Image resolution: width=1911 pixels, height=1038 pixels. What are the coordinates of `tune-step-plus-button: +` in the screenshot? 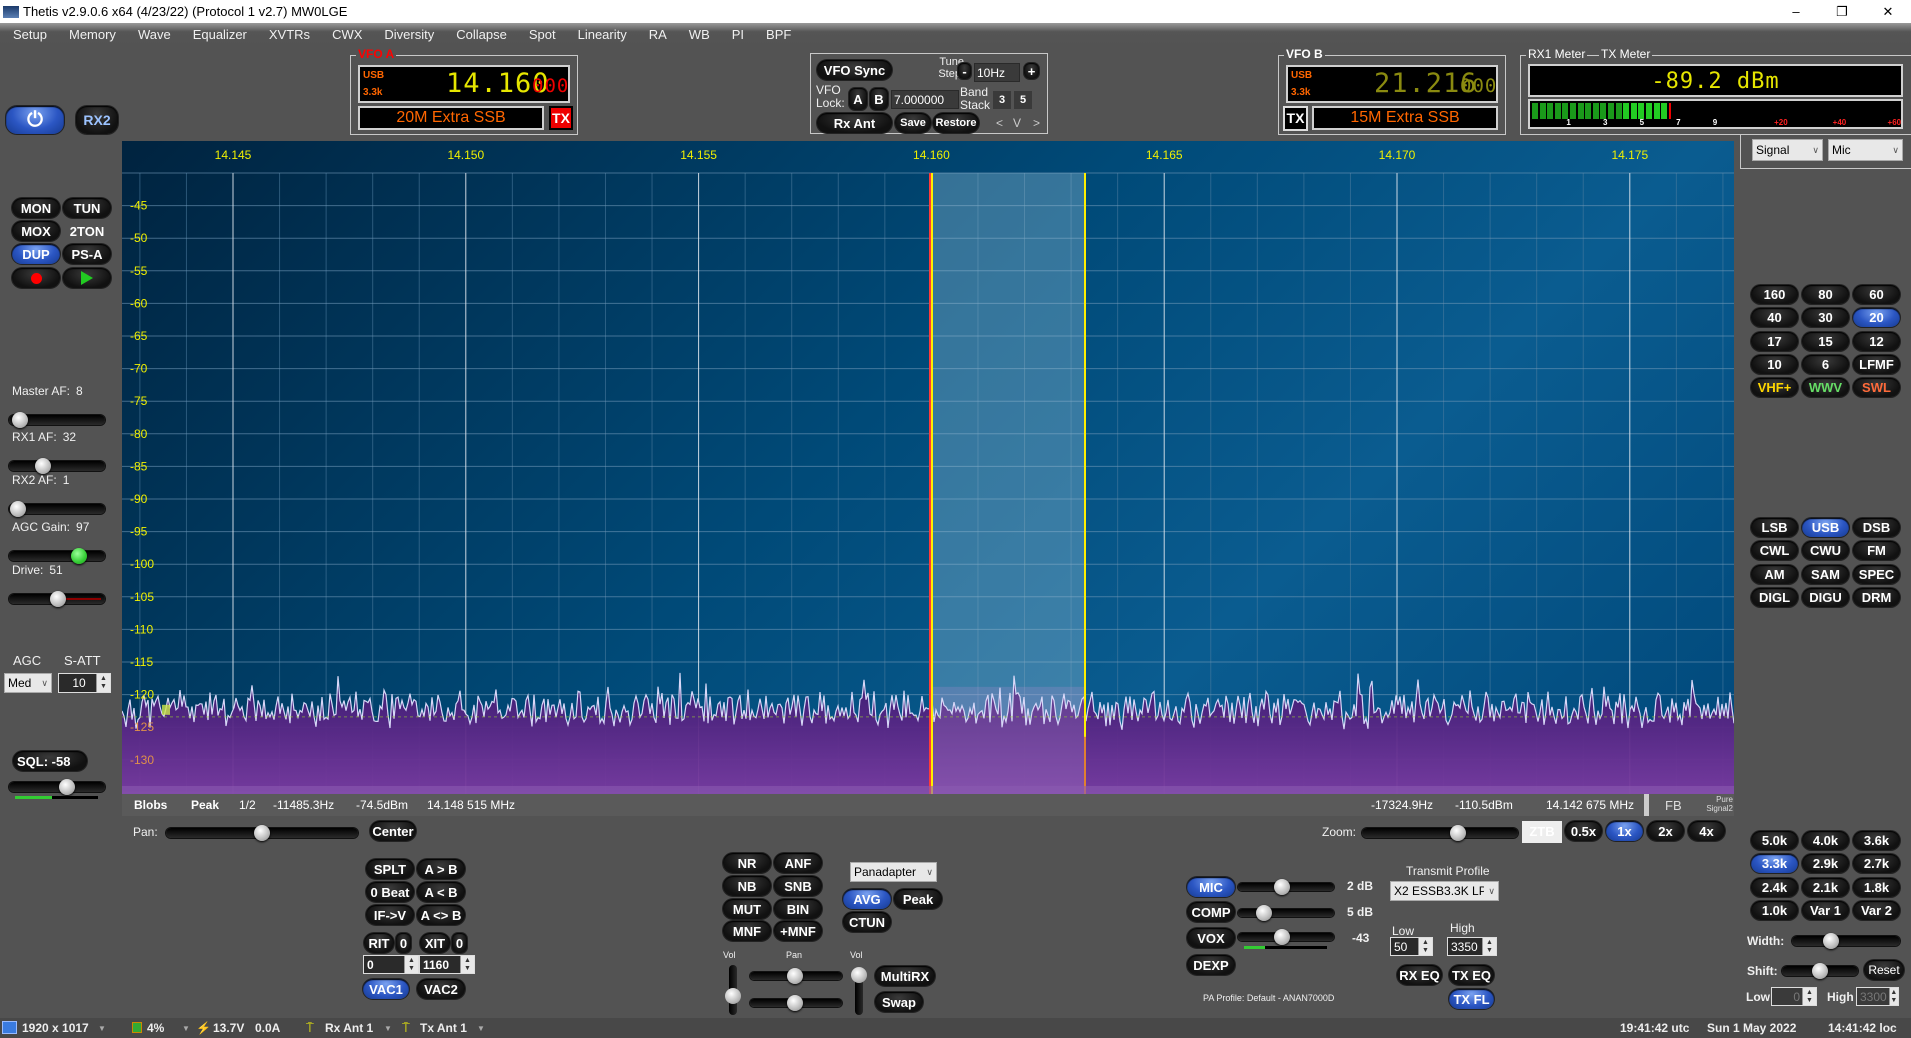 It's located at (1031, 71).